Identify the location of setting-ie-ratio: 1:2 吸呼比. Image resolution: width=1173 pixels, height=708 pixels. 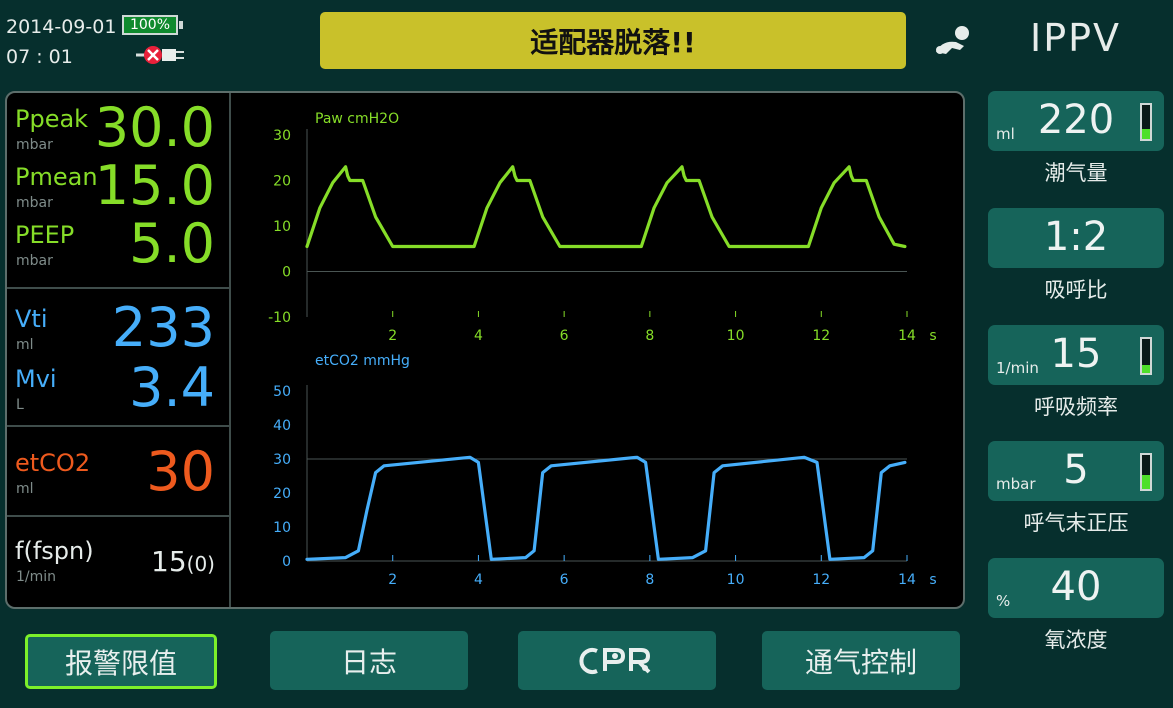
(1076, 256).